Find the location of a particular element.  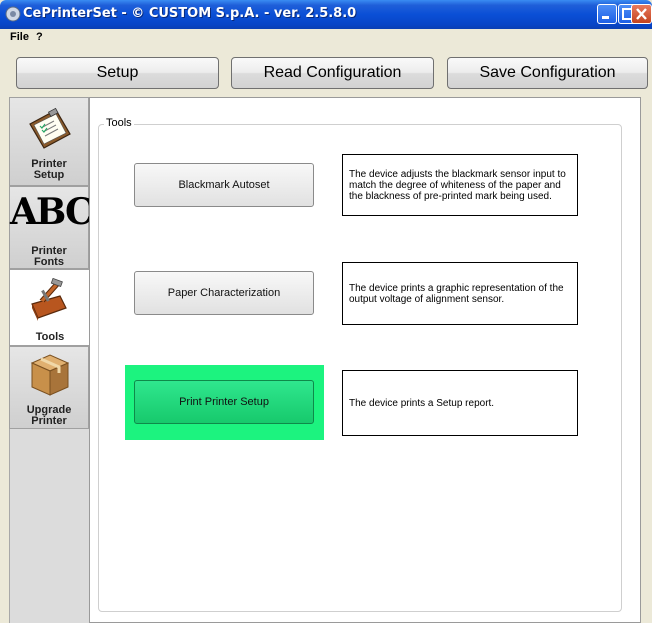

groupbox-title: Tools is located at coordinates (119, 123).